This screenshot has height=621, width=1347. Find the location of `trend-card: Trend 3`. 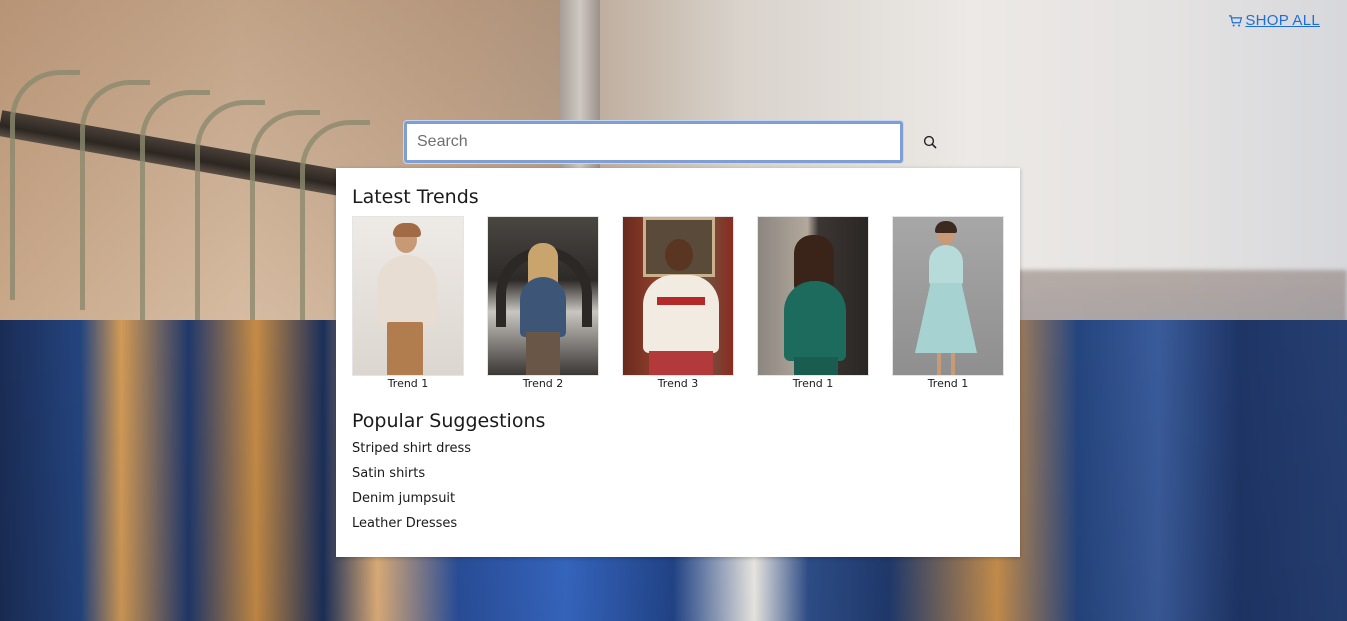

trend-card: Trend 3 is located at coordinates (678, 303).